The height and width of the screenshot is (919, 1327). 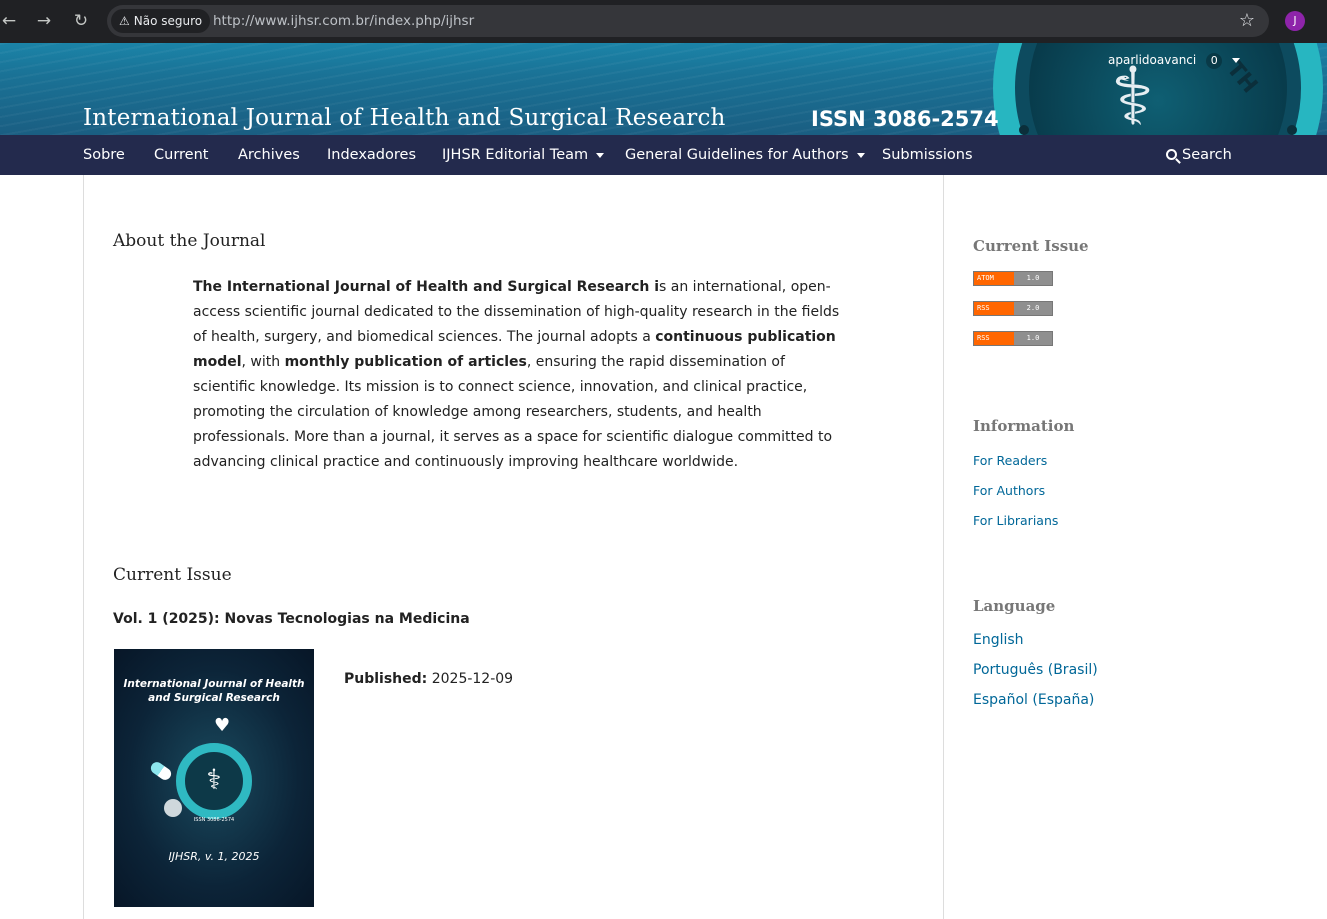 I want to click on username: aparlidoavanci, so click(x=1152, y=60).